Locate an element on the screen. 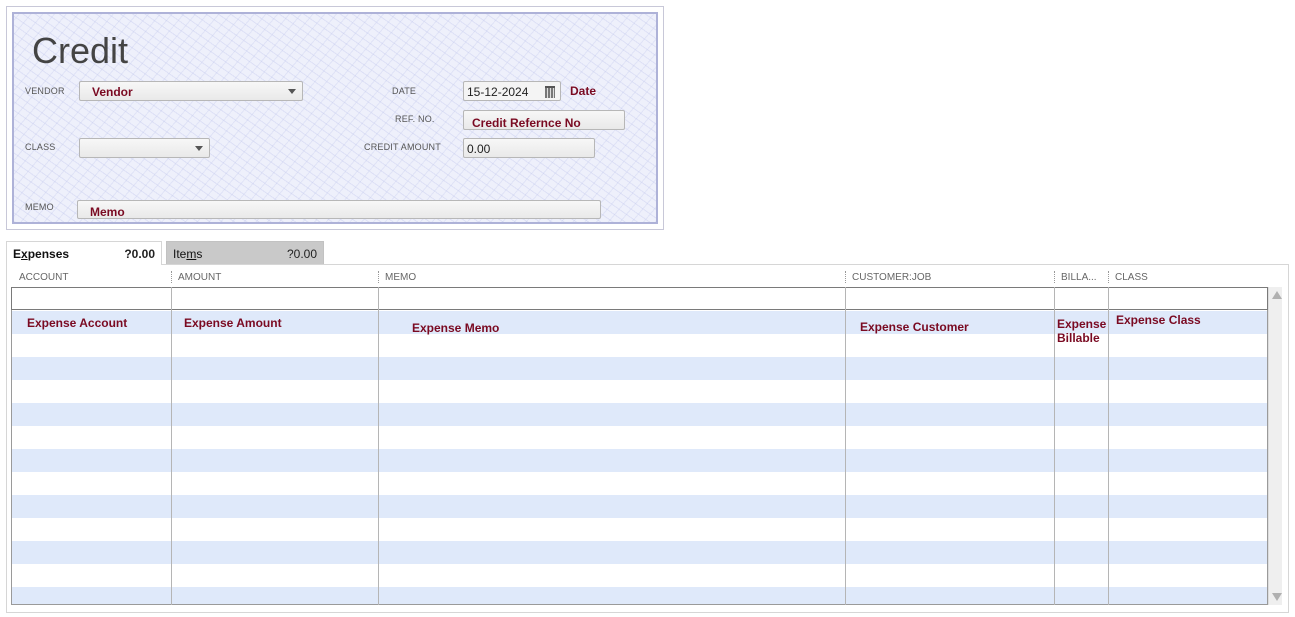 The width and height of the screenshot is (1295, 617). column-header-class: CLASS is located at coordinates (1131, 277).